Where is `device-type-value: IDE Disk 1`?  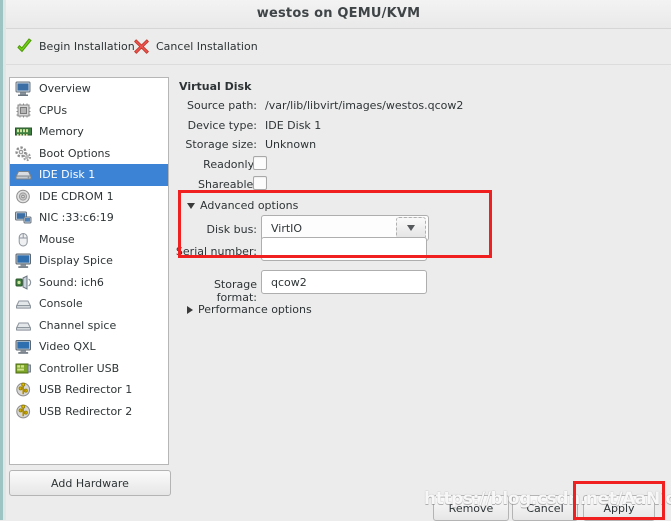
device-type-value: IDE Disk 1 is located at coordinates (293, 125).